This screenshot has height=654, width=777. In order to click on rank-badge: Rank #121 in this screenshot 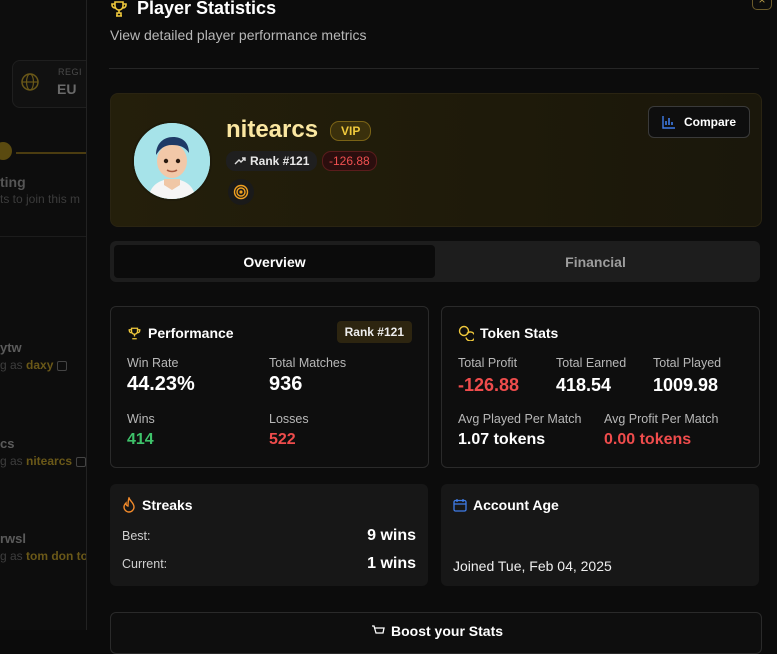, I will do `click(374, 332)`.